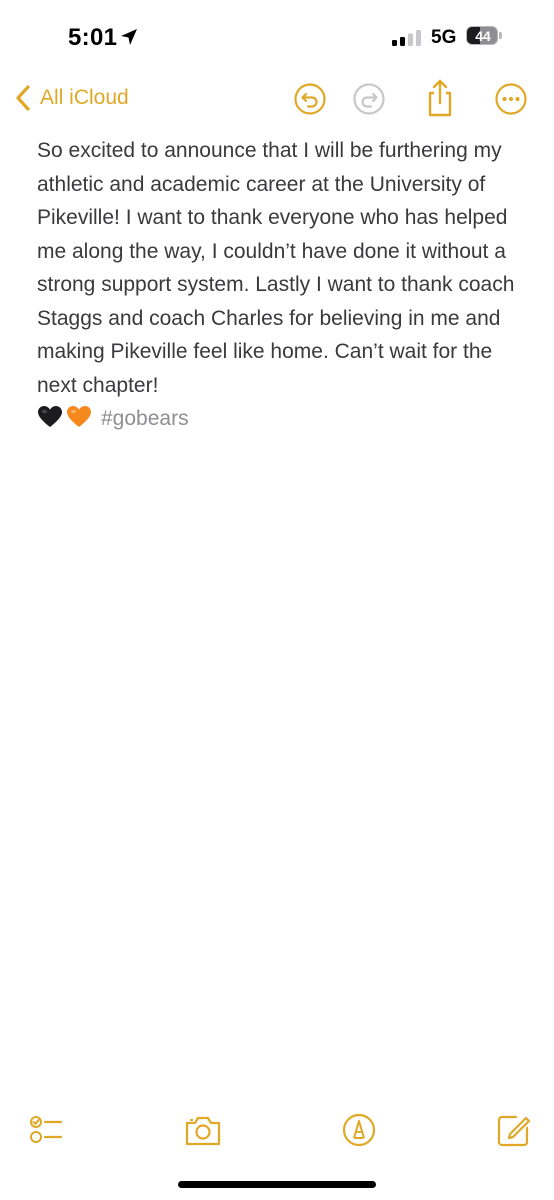 The height and width of the screenshot is (1200, 554). Describe the element at coordinates (500, 35) in the screenshot. I see `battery-cap` at that location.